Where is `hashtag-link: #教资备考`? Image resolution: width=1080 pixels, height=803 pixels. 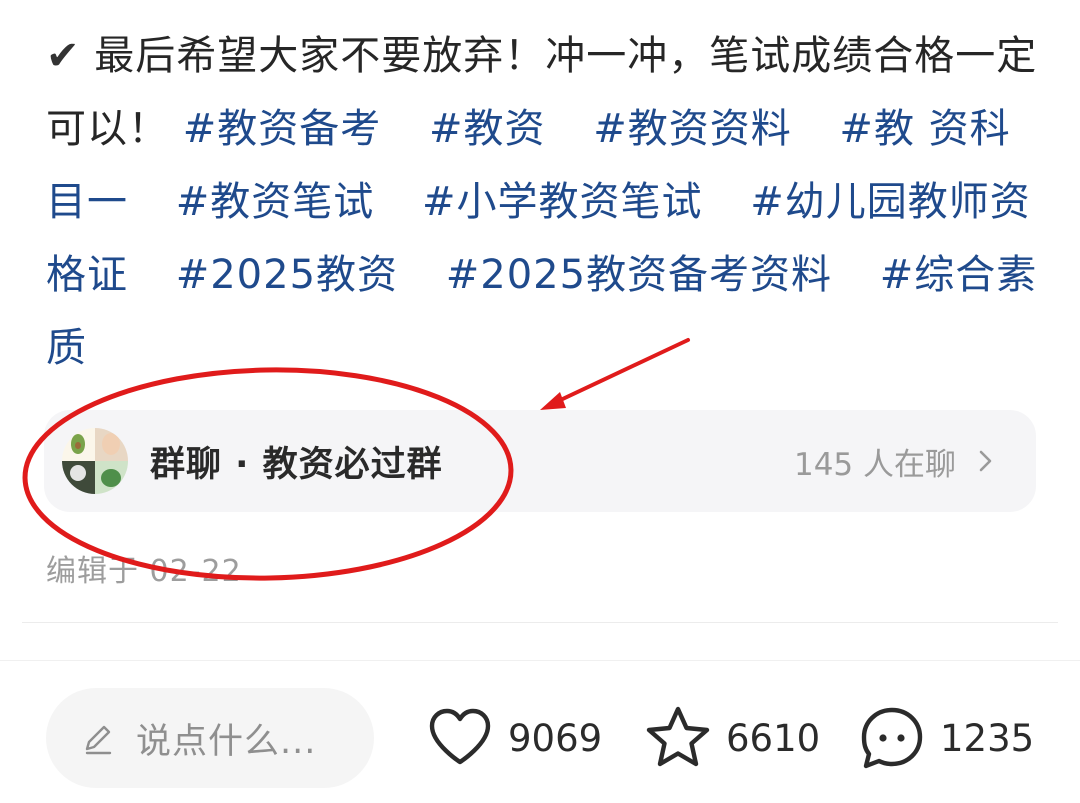 hashtag-link: #教资备考 is located at coordinates (282, 129).